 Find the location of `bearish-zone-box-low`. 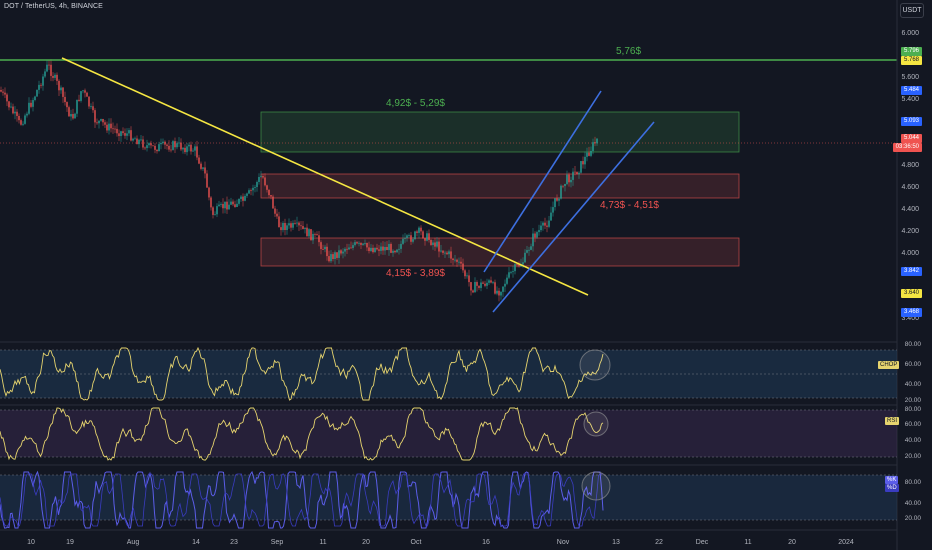

bearish-zone-box-low is located at coordinates (500, 252).